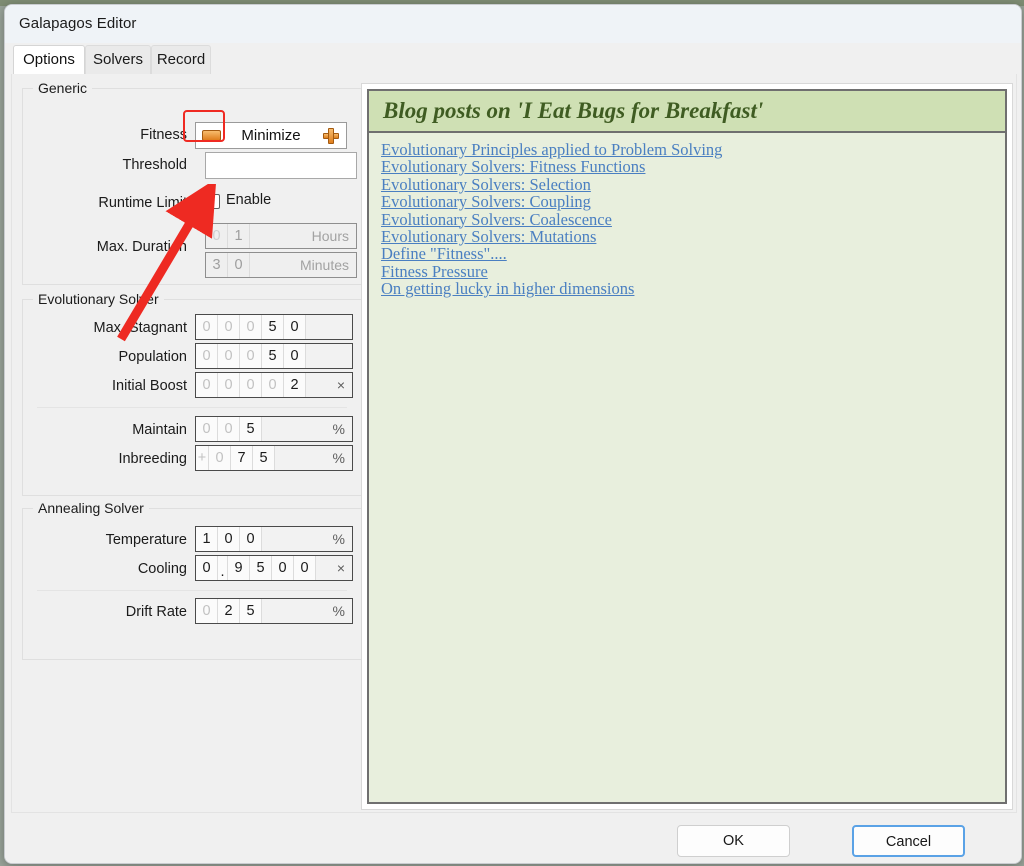 The height and width of the screenshot is (866, 1024). What do you see at coordinates (156, 612) in the screenshot?
I see `drift-rate-label: Drift Rate` at bounding box center [156, 612].